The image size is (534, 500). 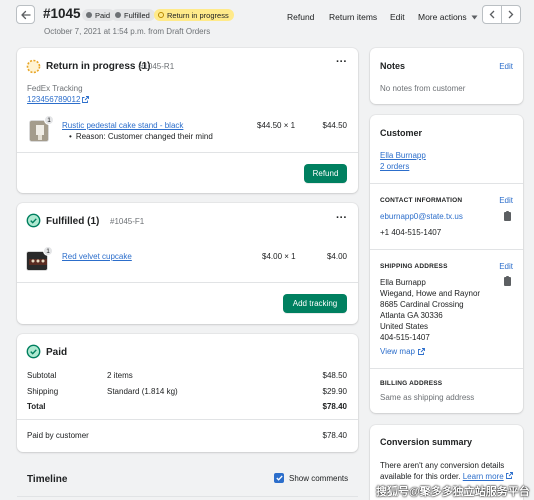 What do you see at coordinates (336, 256) in the screenshot?
I see `item-total: $4.00` at bounding box center [336, 256].